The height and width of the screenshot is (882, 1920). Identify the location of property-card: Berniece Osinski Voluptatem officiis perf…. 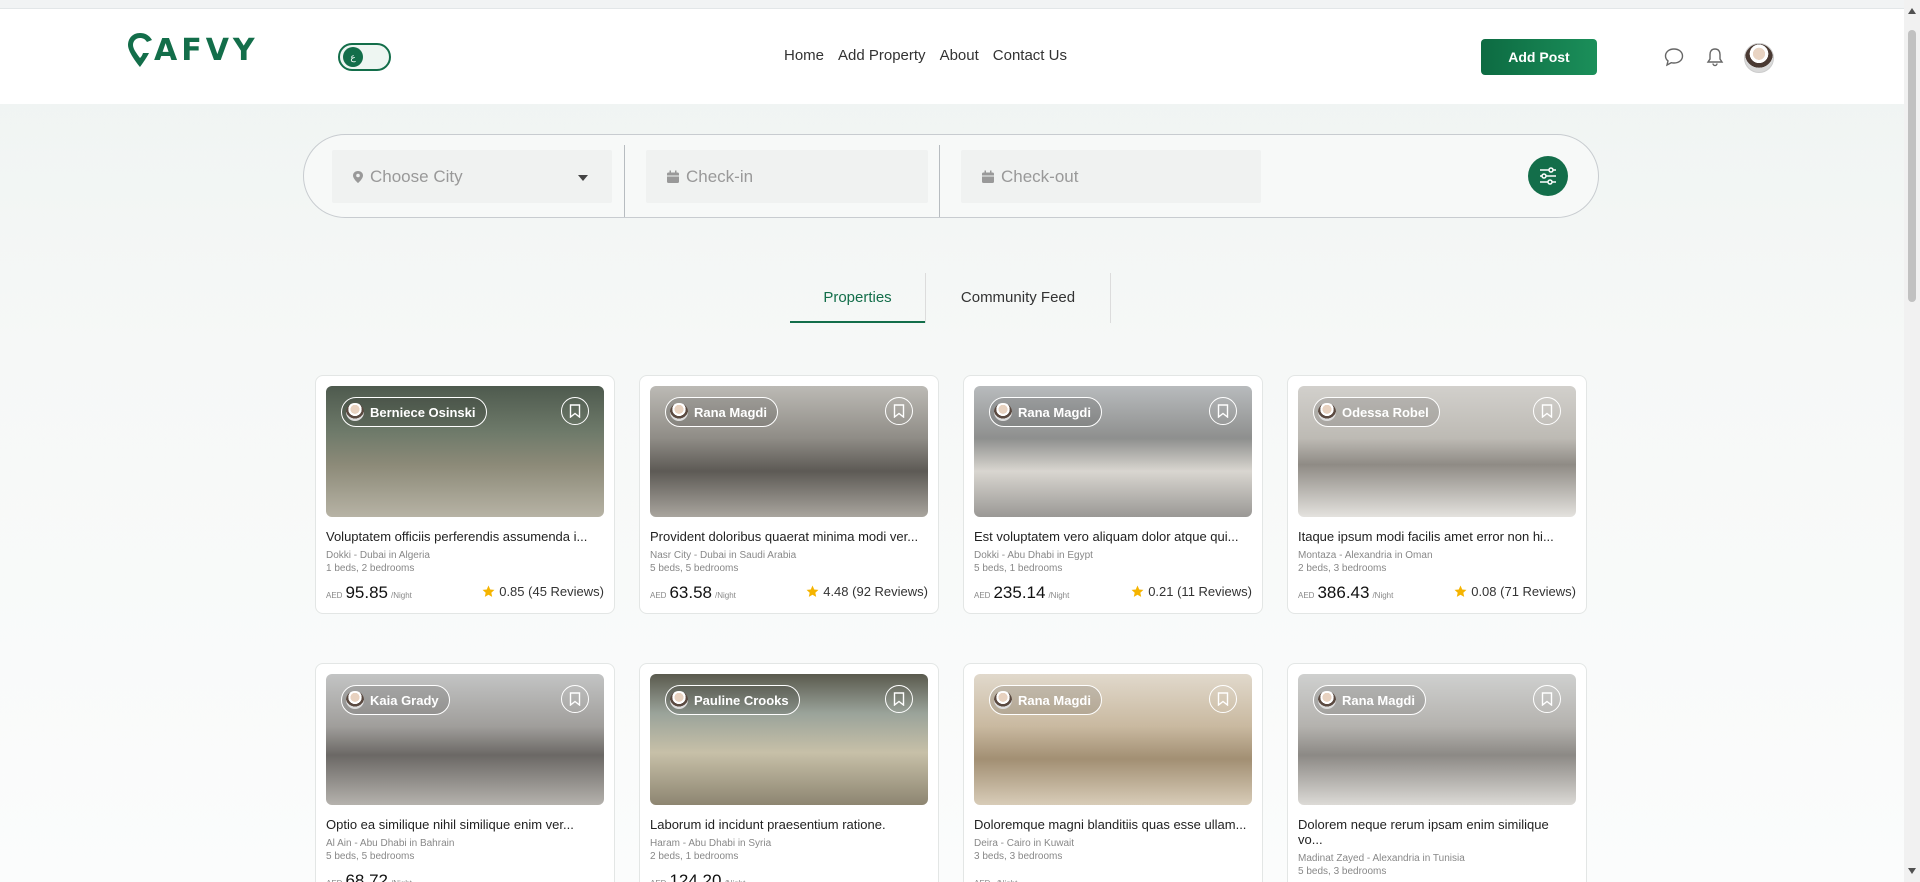
(465, 494).